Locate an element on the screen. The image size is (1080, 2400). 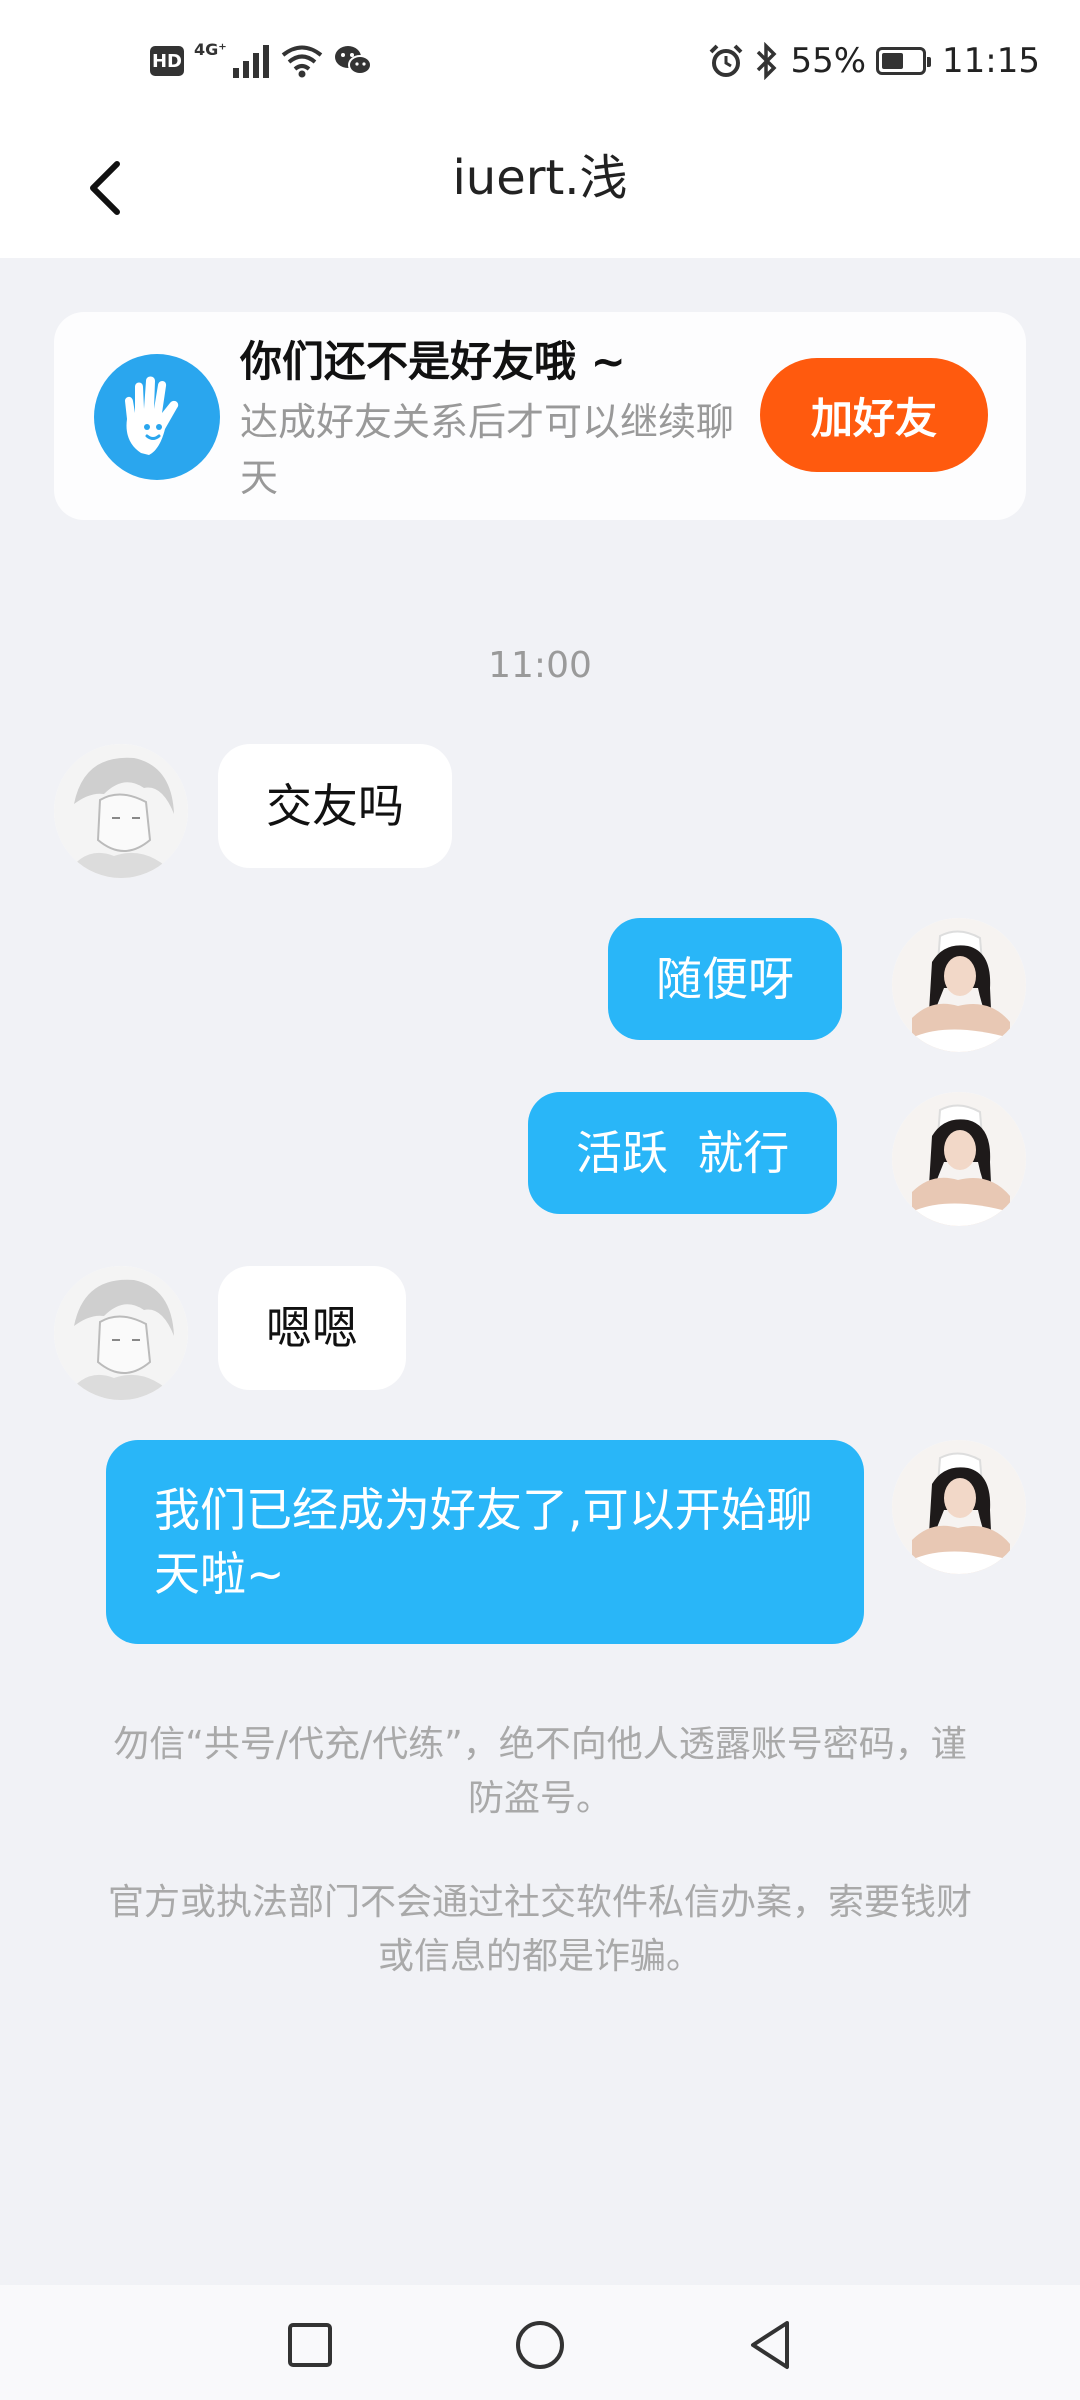
fraud-warning: 官方或执法部门不会通过社交软件私信办案，索要钱财或信息的都是诈骗。 is located at coordinates (539, 1929).